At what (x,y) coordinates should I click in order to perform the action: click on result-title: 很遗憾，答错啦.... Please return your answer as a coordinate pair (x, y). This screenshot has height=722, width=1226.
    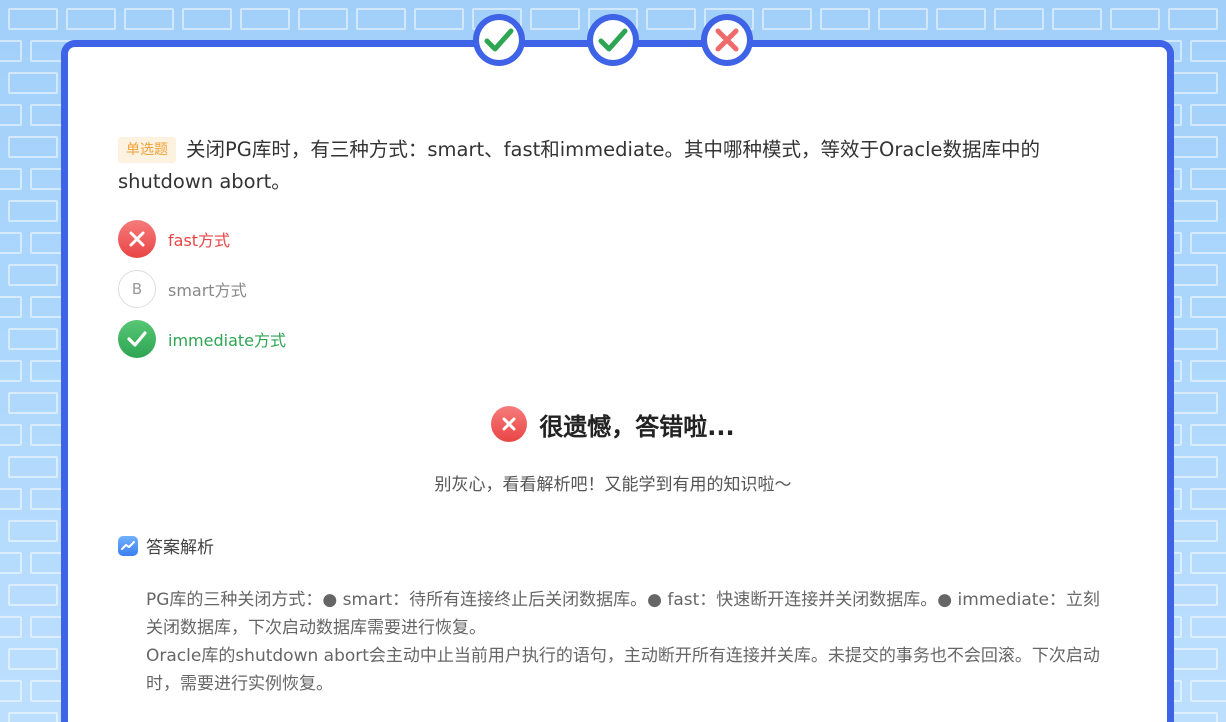
    Looking at the image, I should click on (637, 426).